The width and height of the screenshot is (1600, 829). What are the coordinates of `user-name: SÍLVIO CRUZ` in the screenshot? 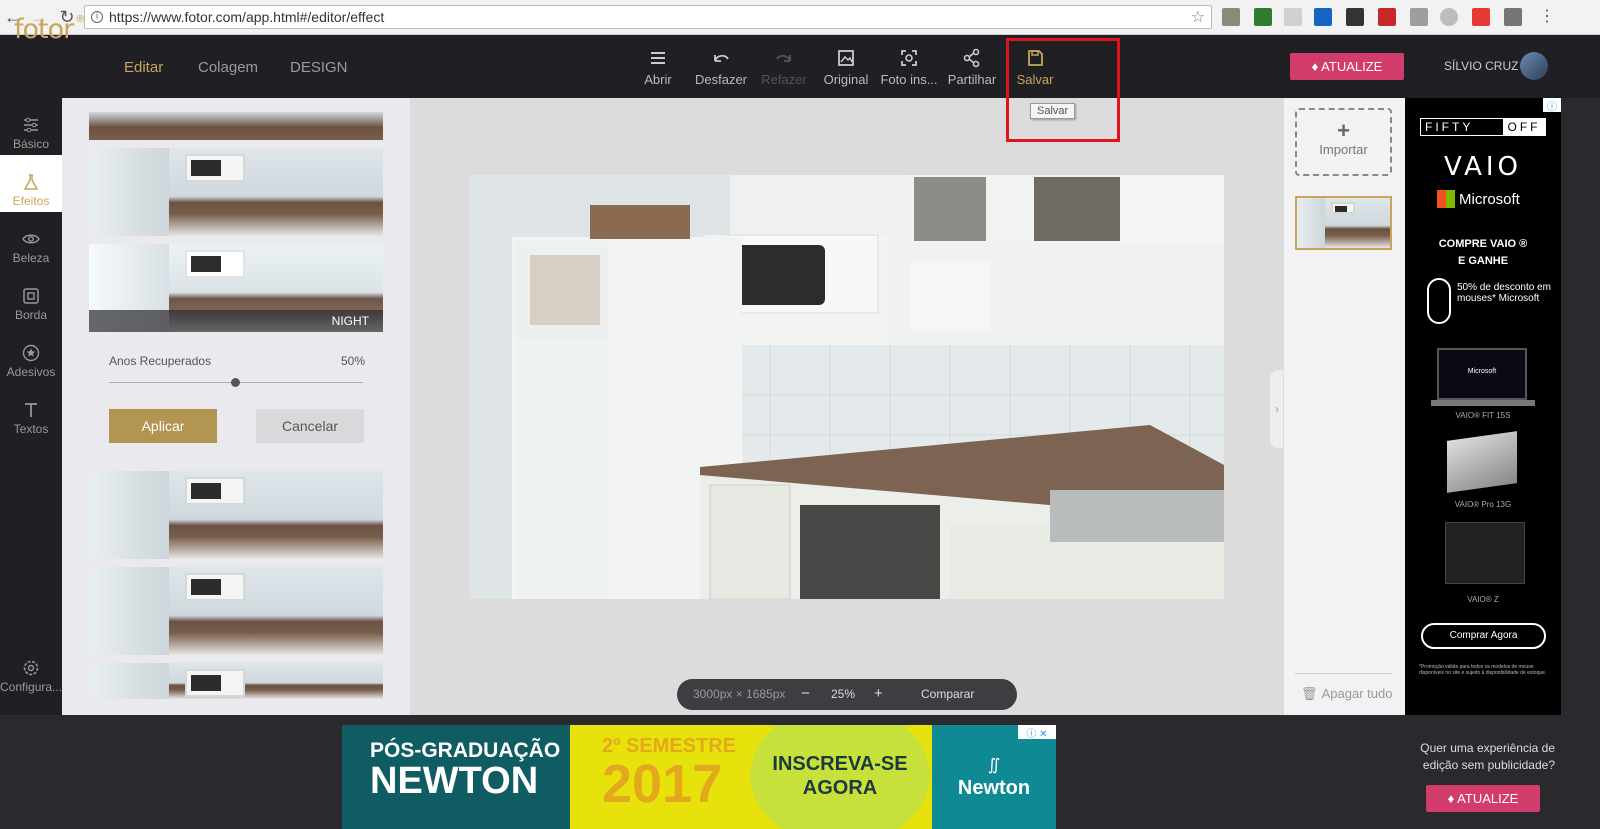 It's located at (1481, 66).